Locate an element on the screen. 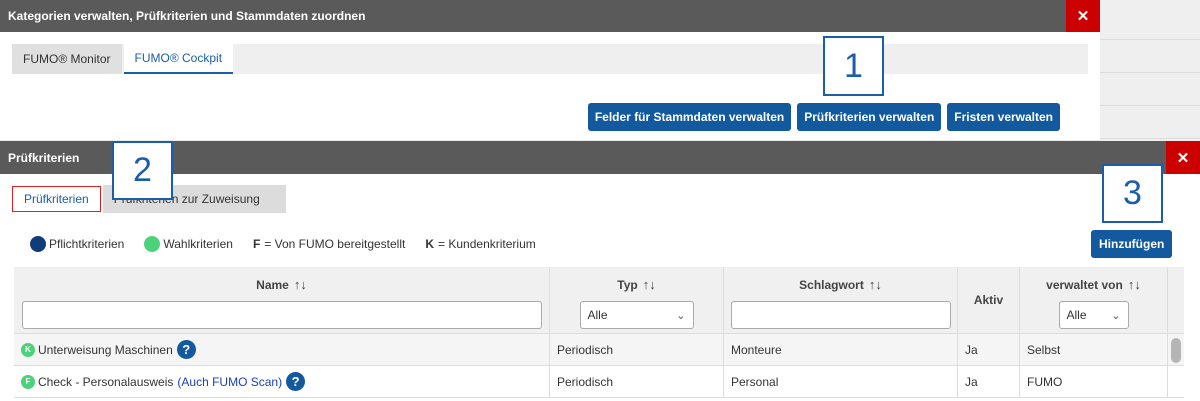 This screenshot has width=1200, height=401. legend-f-text: = Von FUMO bereitgestellt is located at coordinates (335, 244).